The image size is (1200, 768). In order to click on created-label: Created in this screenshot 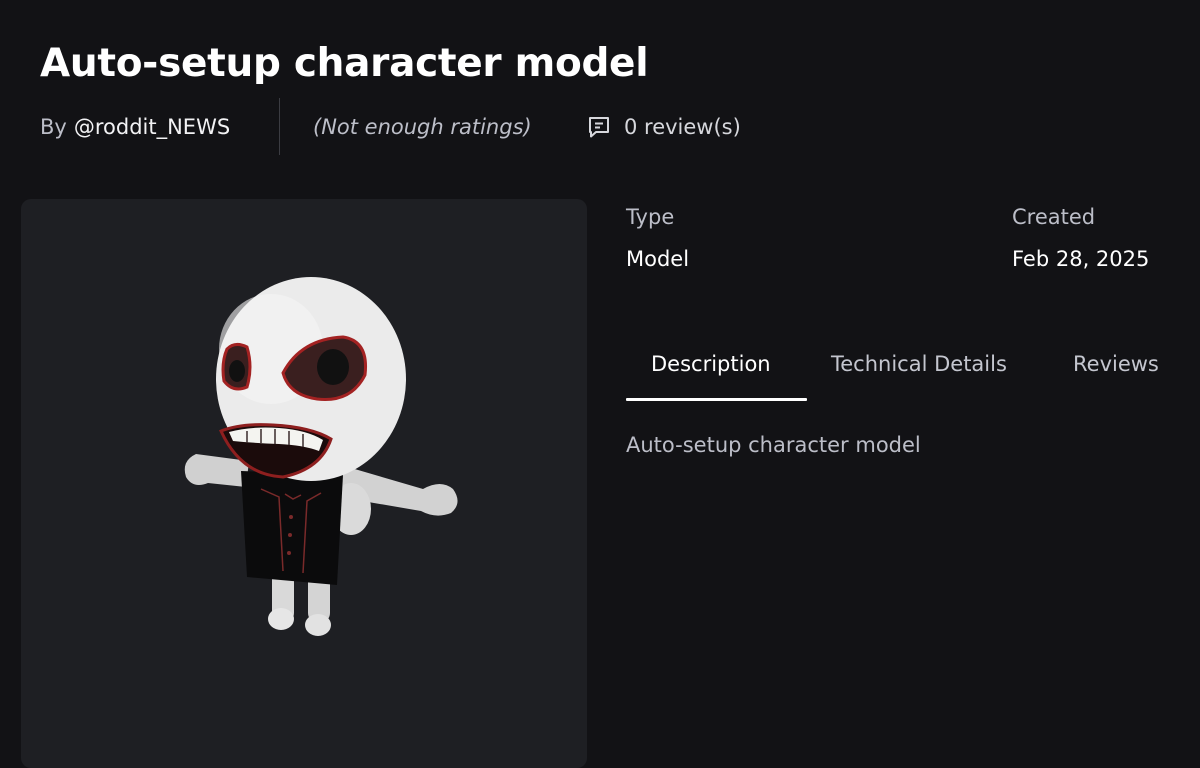, I will do `click(1054, 217)`.